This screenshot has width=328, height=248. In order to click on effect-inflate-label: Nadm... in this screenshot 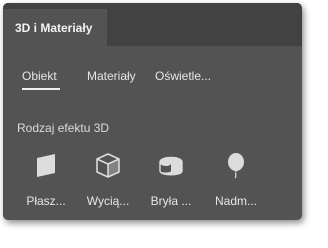, I will do `click(235, 201)`.